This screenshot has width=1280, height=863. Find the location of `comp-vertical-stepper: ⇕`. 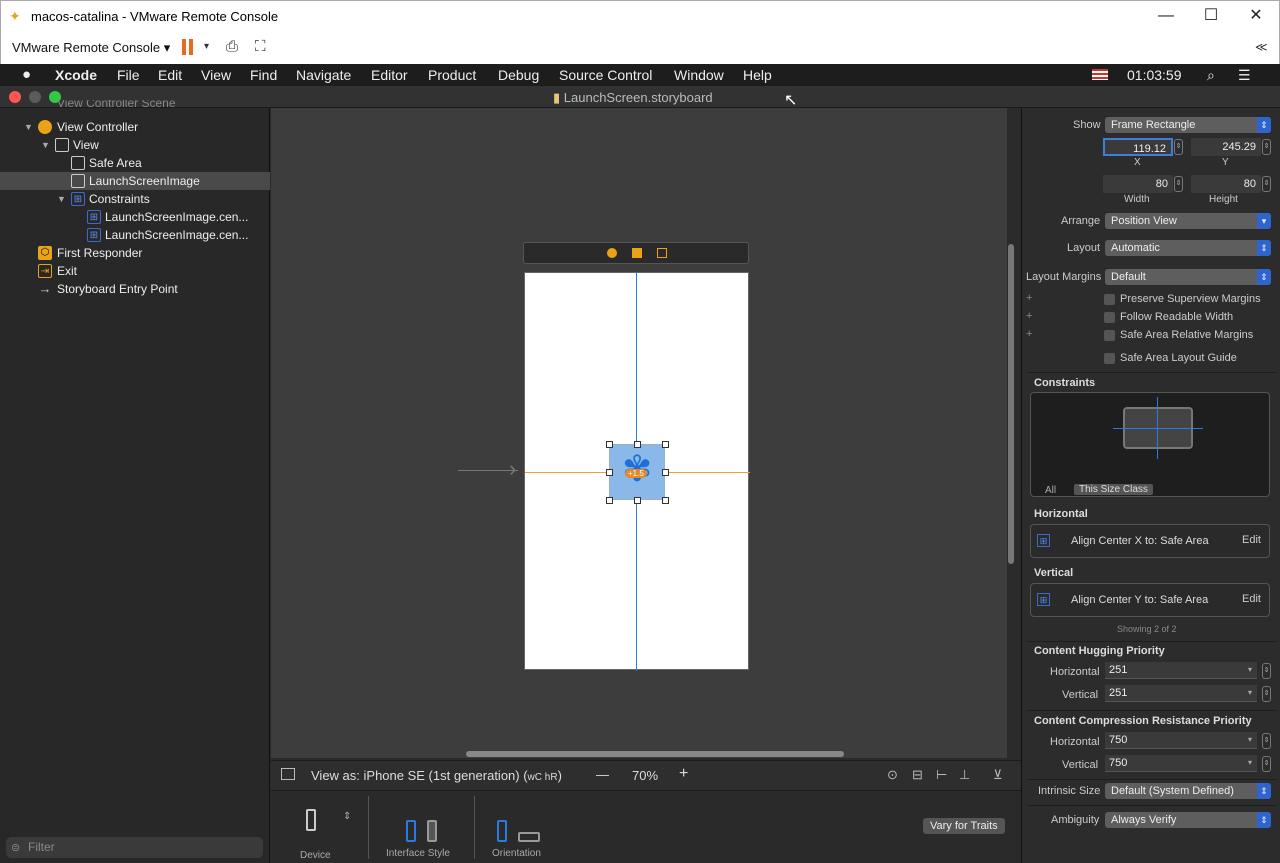

comp-vertical-stepper: ⇕ is located at coordinates (1266, 764).